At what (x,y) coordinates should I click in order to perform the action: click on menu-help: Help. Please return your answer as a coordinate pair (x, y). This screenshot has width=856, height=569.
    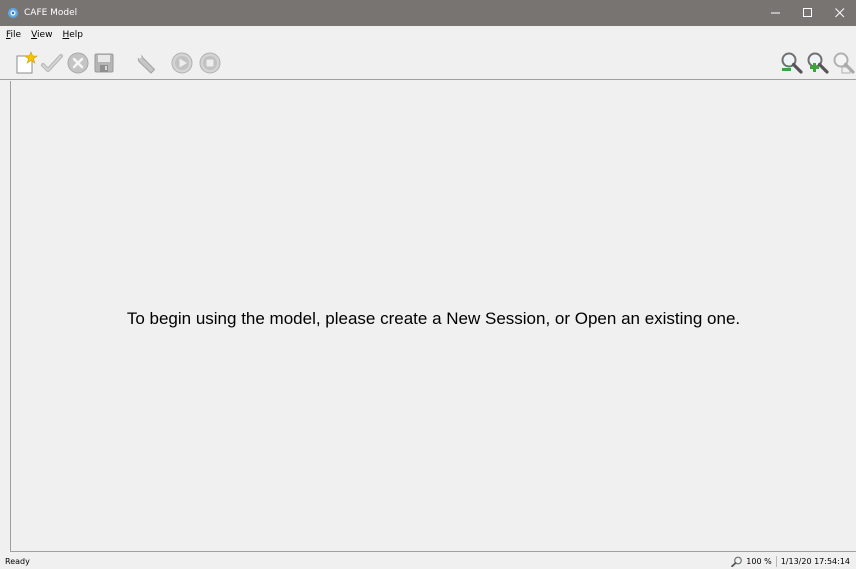
    Looking at the image, I should click on (74, 35).